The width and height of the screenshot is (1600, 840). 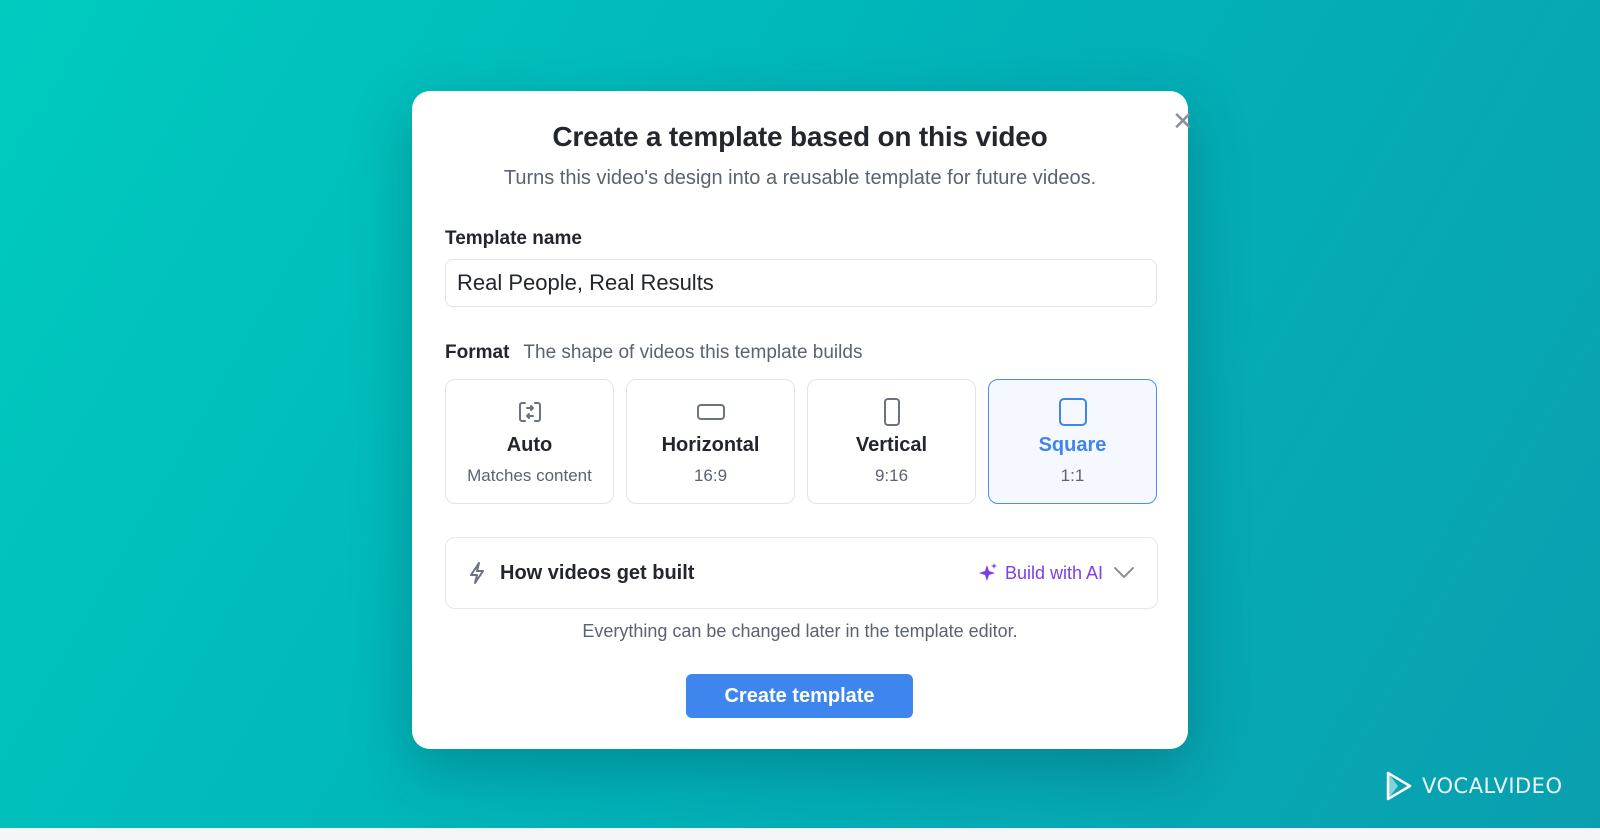 I want to click on vertical-rectangle-icon, so click(x=892, y=412).